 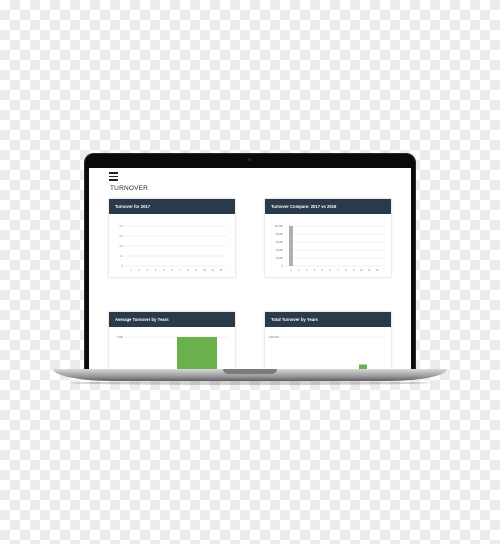 What do you see at coordinates (250, 375) in the screenshot?
I see `laptop-base` at bounding box center [250, 375].